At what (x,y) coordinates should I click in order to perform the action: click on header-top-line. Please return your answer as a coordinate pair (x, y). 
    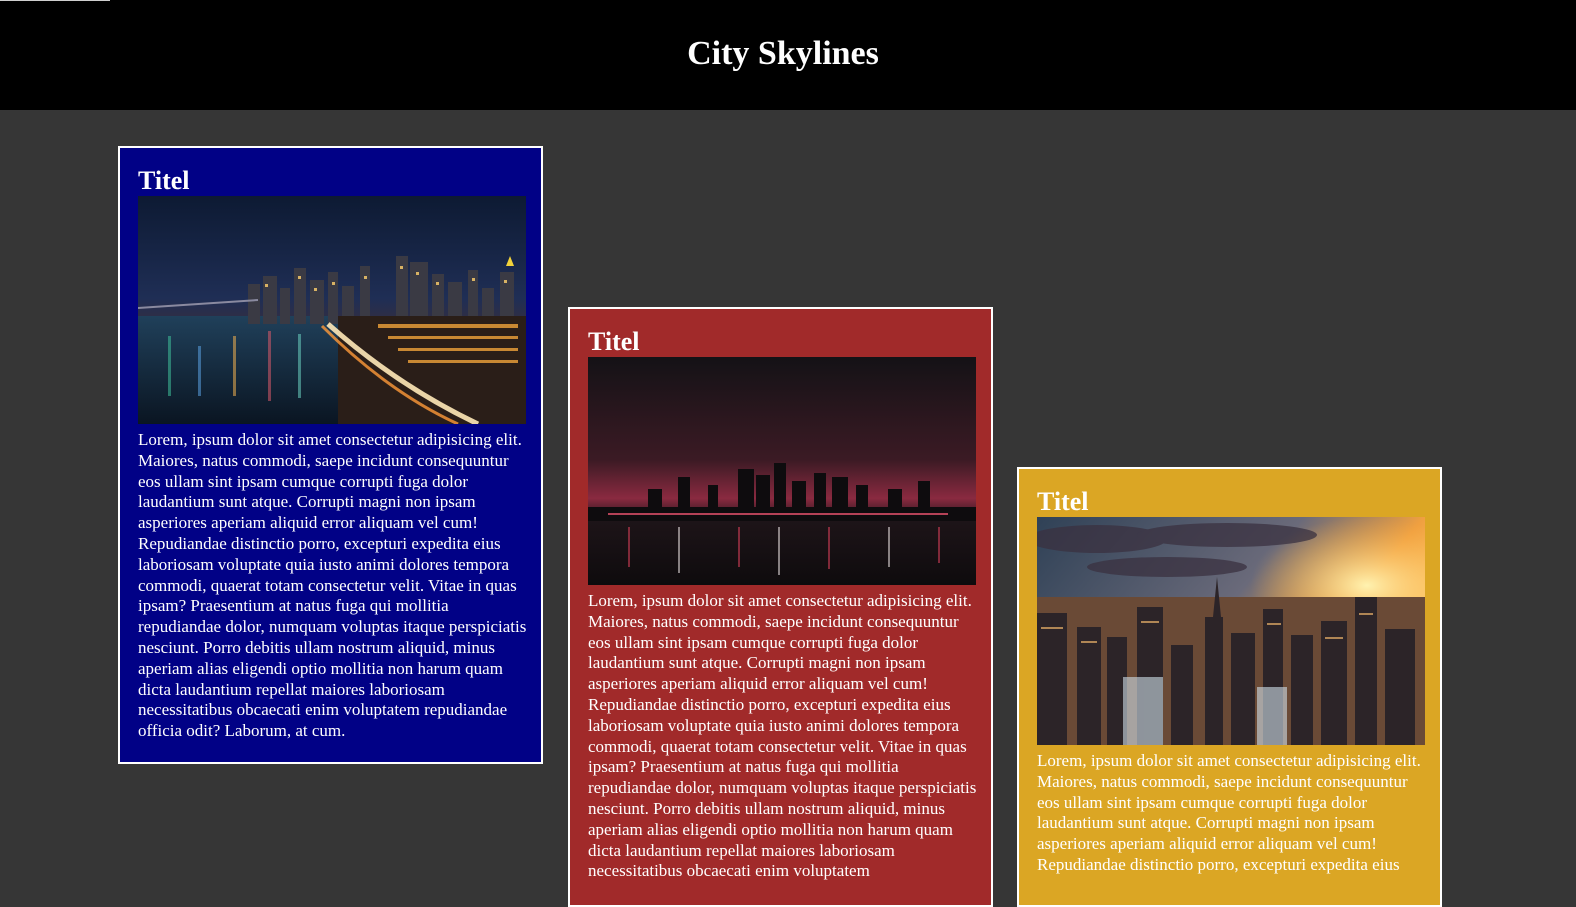
    Looking at the image, I should click on (55, 0).